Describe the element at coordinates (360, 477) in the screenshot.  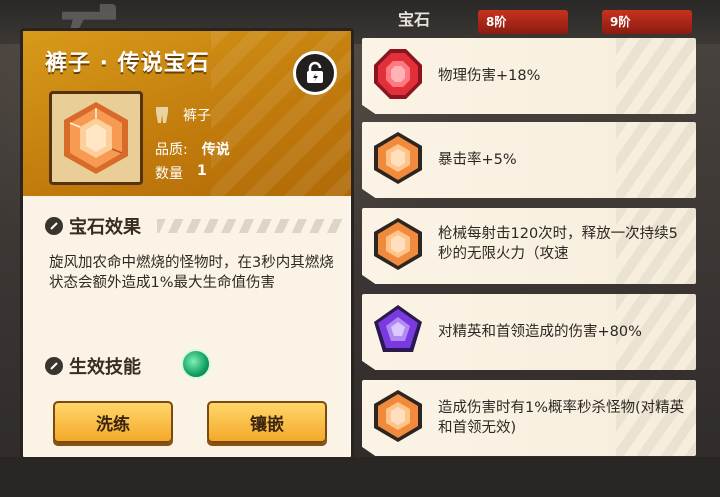
I see `bottom-bar` at that location.